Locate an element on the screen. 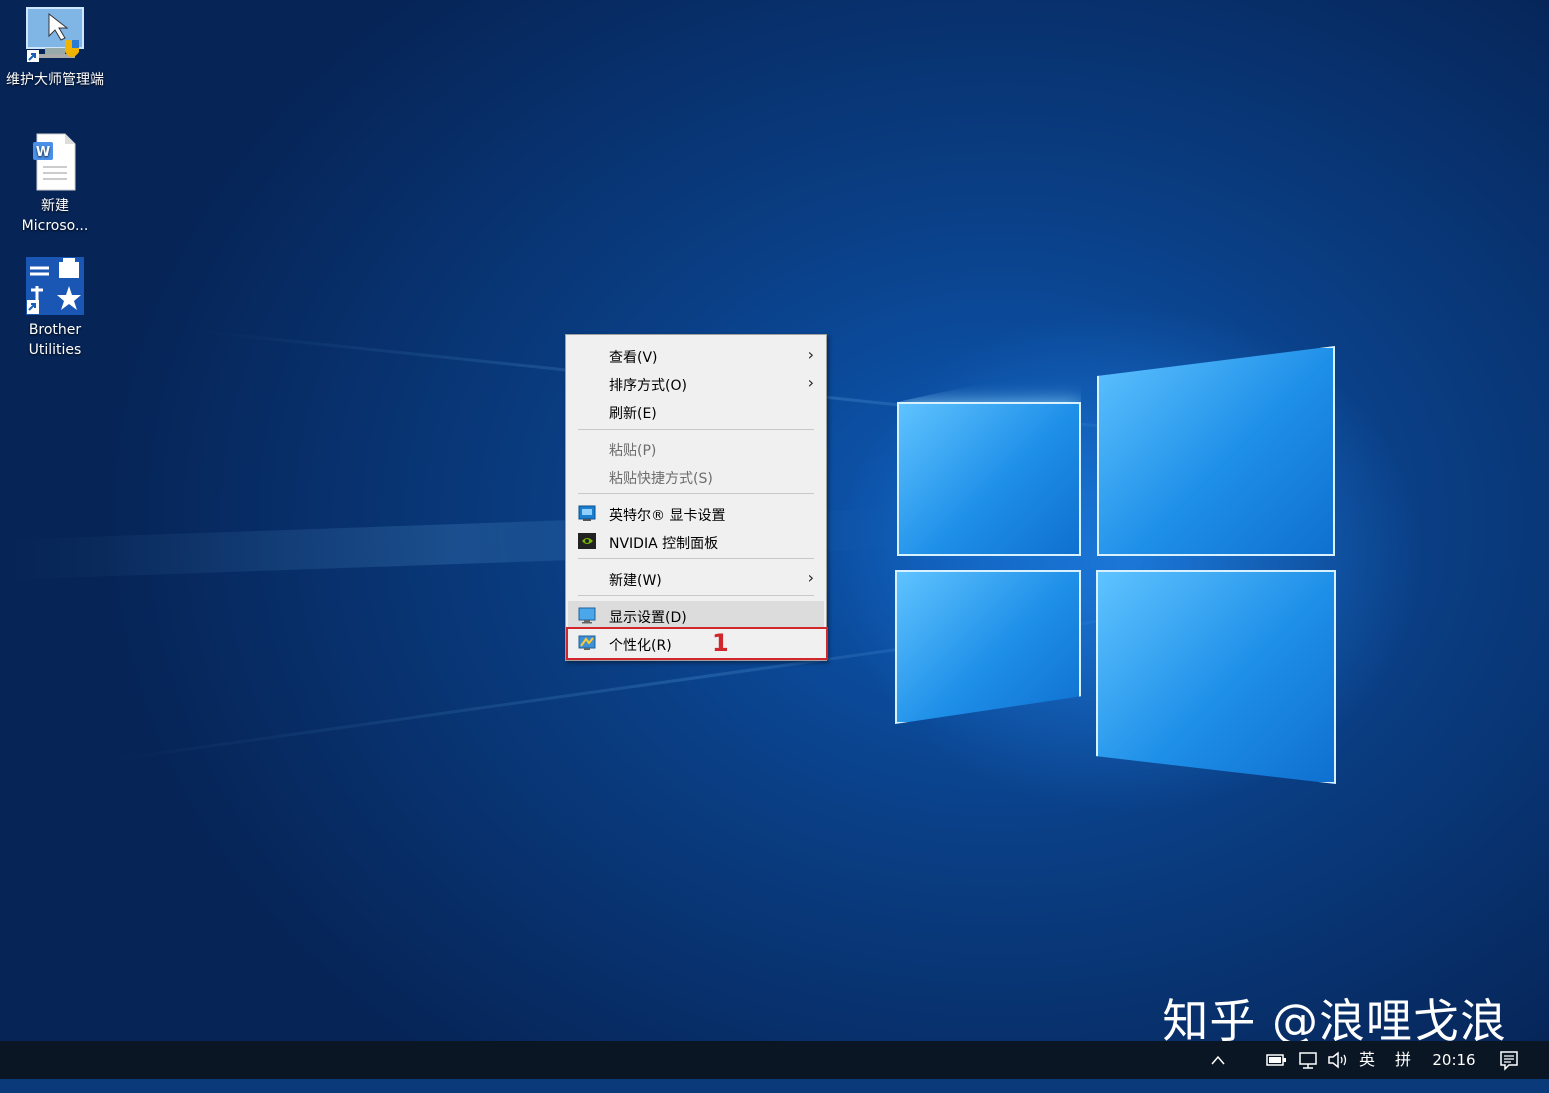  menu-item-nvidia: NVIDIA 控制面板 is located at coordinates (696, 541).